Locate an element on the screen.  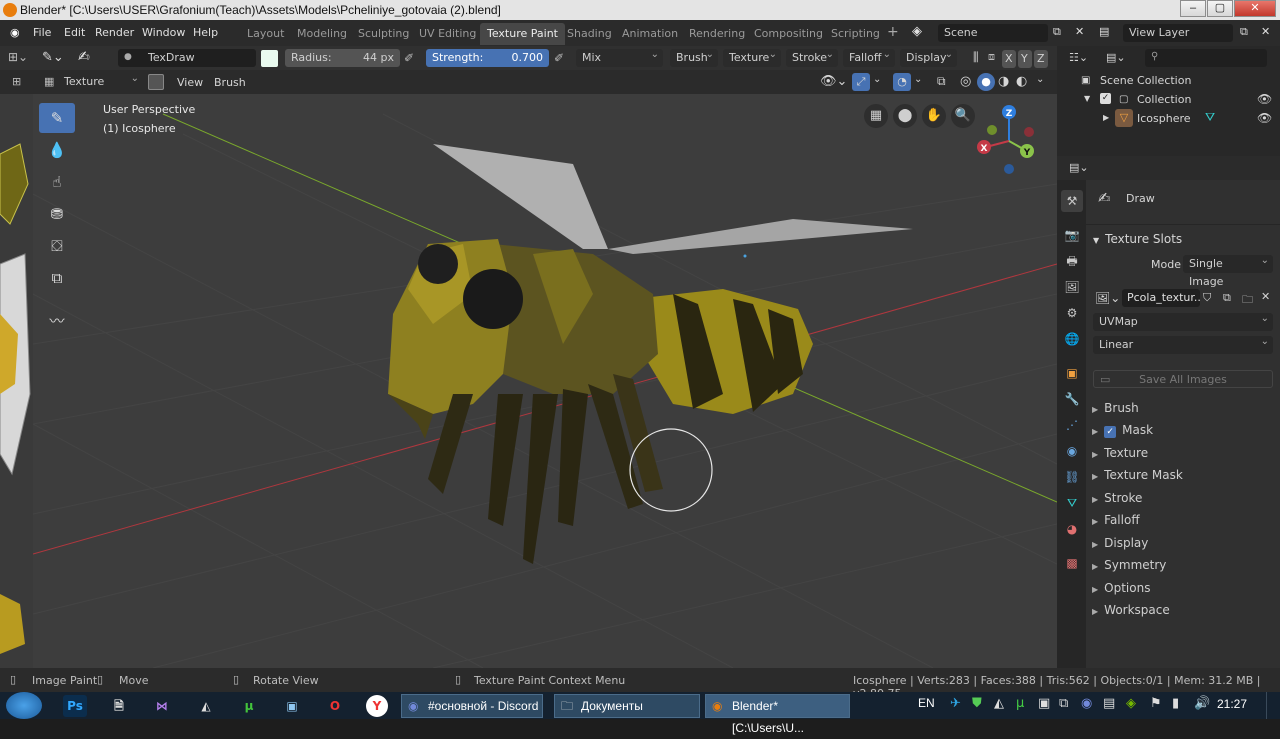
soften-tool-icon: 💧 is located at coordinates (57, 150).